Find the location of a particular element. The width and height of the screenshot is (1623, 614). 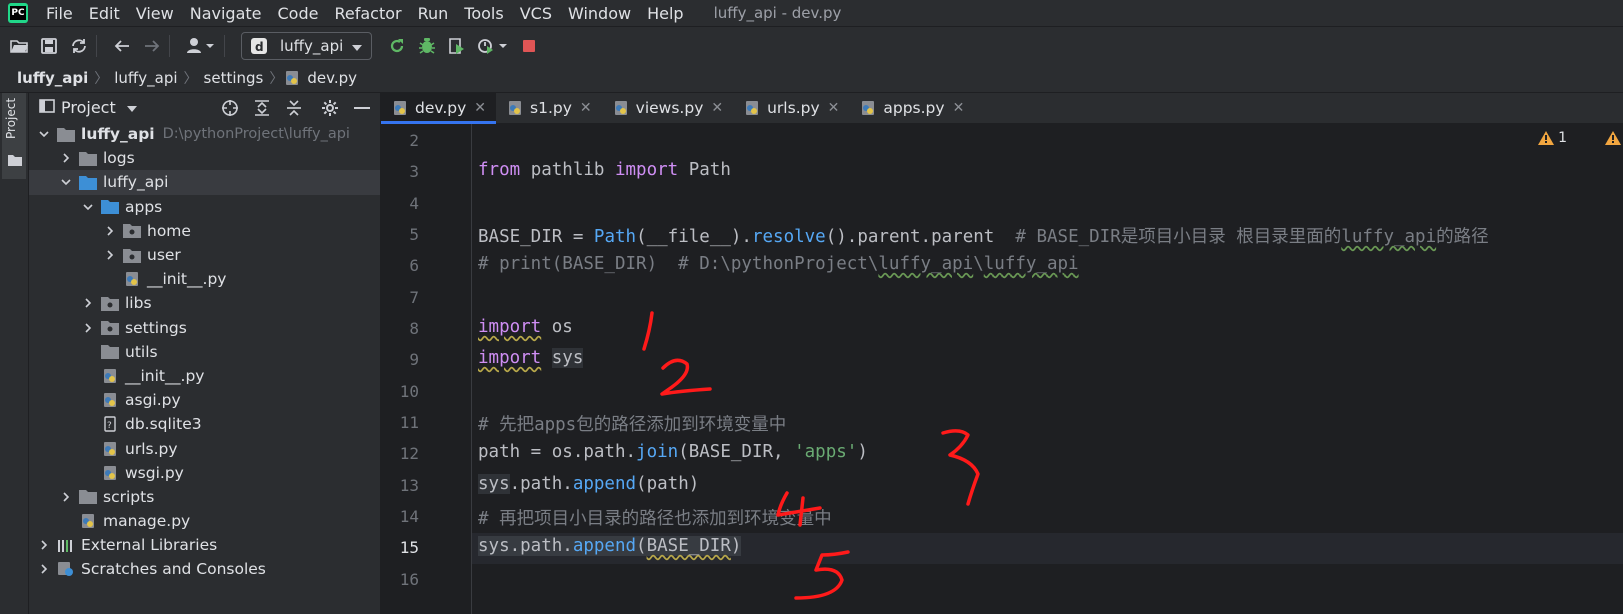

annotation-four is located at coordinates (799, 509).